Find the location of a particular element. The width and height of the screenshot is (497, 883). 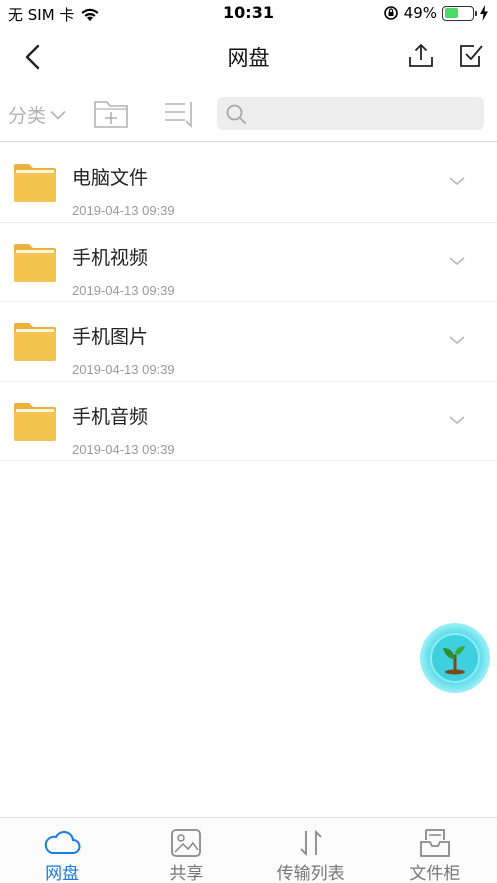

tab-label: 共享 is located at coordinates (186, 873).